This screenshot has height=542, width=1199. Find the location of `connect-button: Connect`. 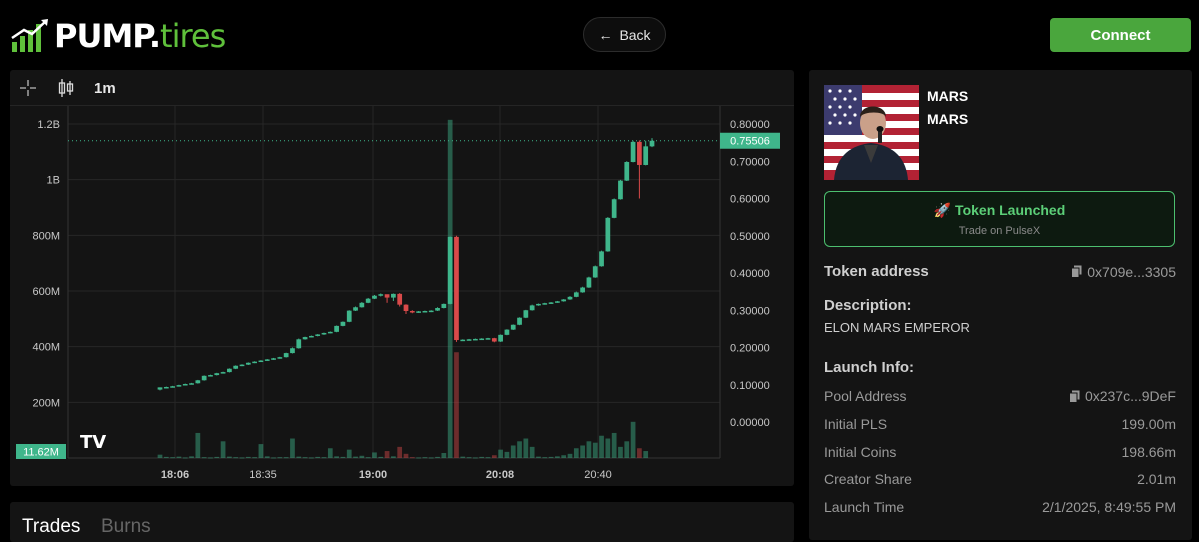

connect-button: Connect is located at coordinates (1120, 35).